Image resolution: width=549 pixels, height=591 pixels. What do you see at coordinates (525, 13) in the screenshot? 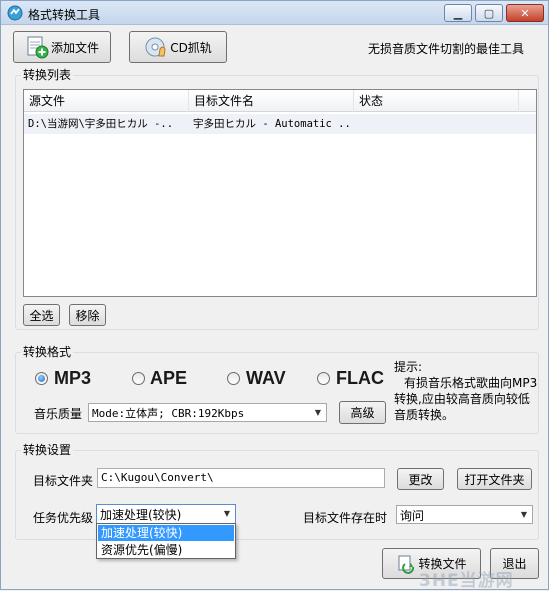
I see `close-button: ✕` at bounding box center [525, 13].